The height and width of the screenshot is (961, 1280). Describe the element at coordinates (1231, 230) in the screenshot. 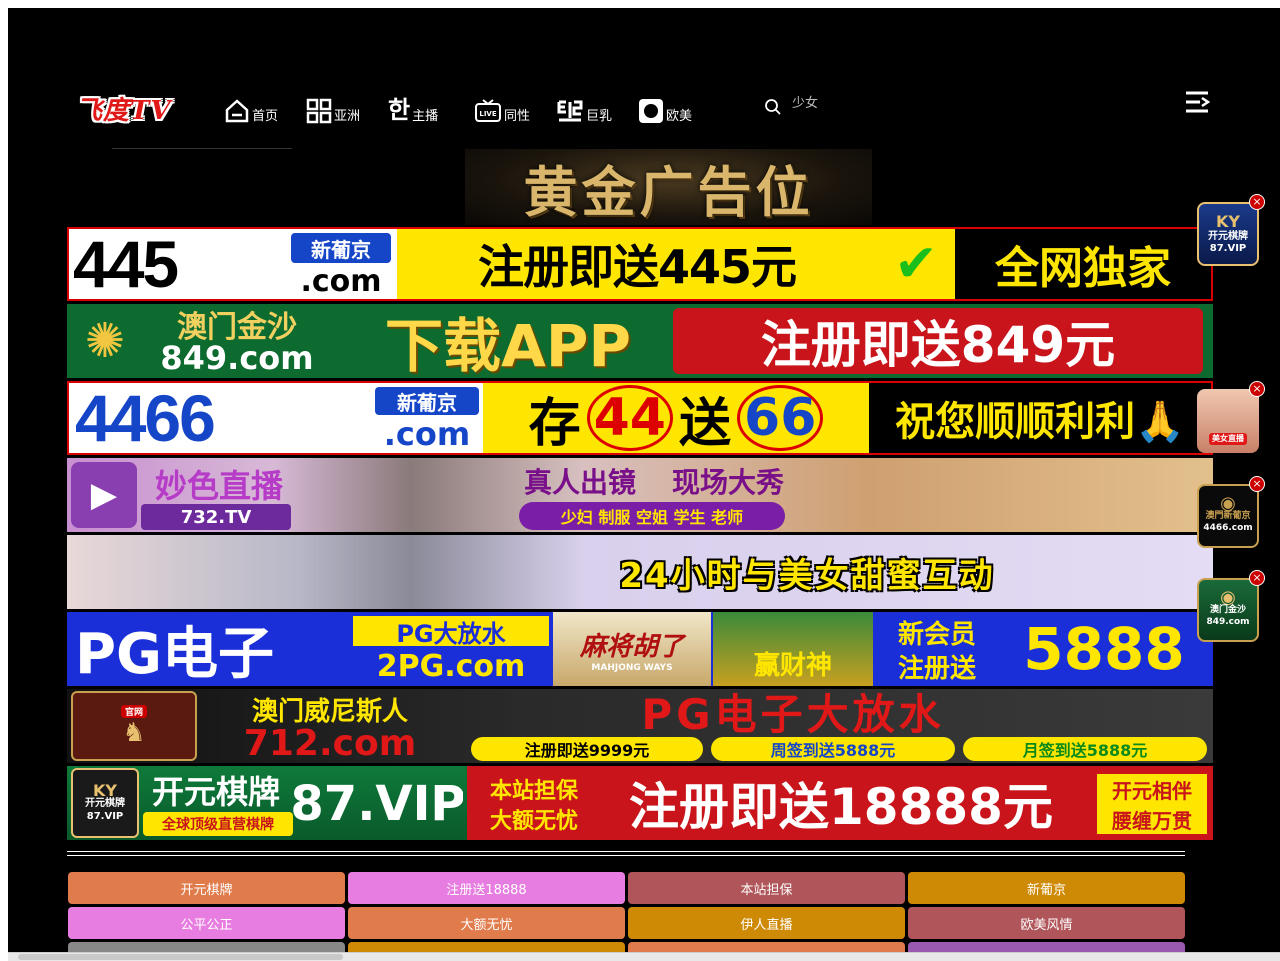

I see `float-ad-kaiyuan: KY 开元棋牌 87.VIP ×` at that location.